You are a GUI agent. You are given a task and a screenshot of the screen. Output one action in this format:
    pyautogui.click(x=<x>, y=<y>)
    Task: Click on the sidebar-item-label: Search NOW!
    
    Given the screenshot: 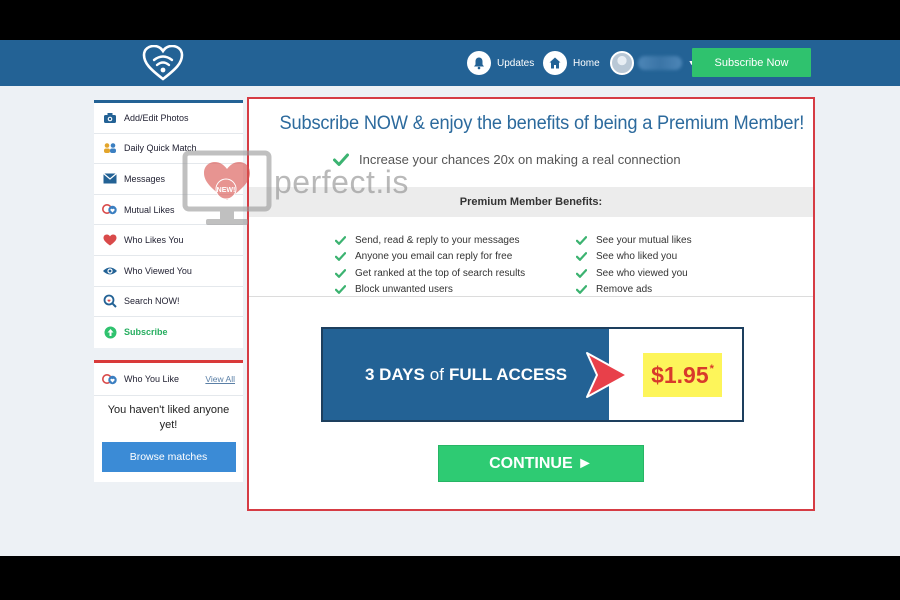 What is the action you would take?
    pyautogui.click(x=152, y=301)
    